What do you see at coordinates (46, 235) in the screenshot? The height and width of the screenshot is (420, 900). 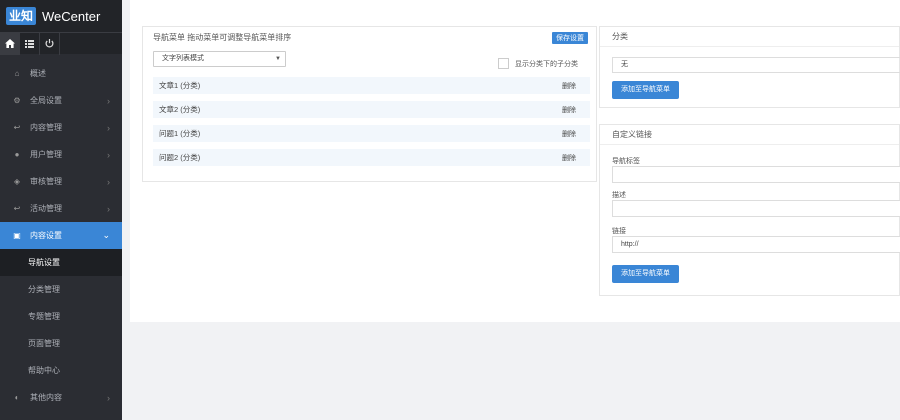 I see `sidebar-item-label: 内容设置` at bounding box center [46, 235].